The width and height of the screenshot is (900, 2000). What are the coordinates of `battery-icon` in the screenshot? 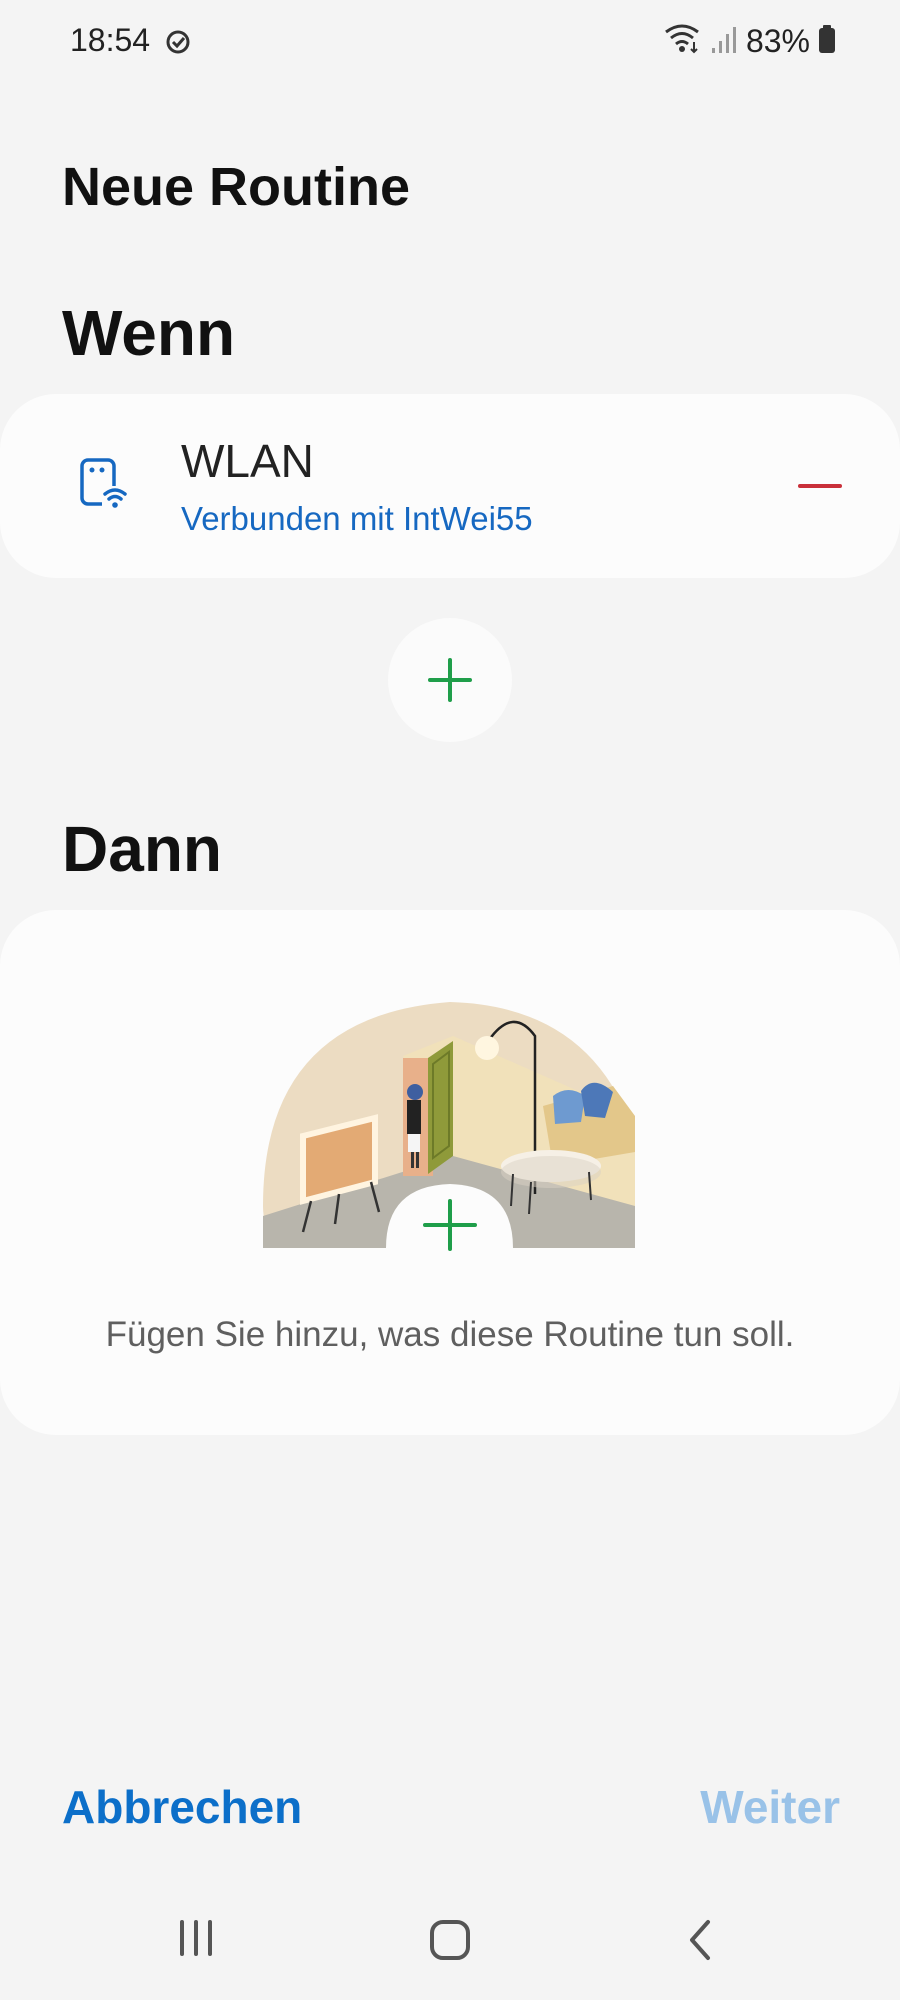 It's located at (827, 41).